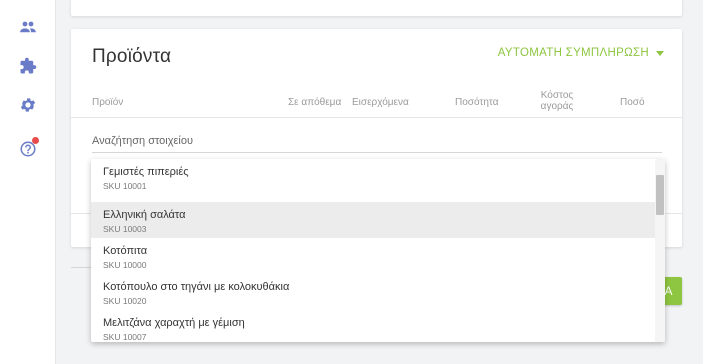 The height and width of the screenshot is (364, 703). Describe the element at coordinates (28, 148) in the screenshot. I see `help-icon` at that location.